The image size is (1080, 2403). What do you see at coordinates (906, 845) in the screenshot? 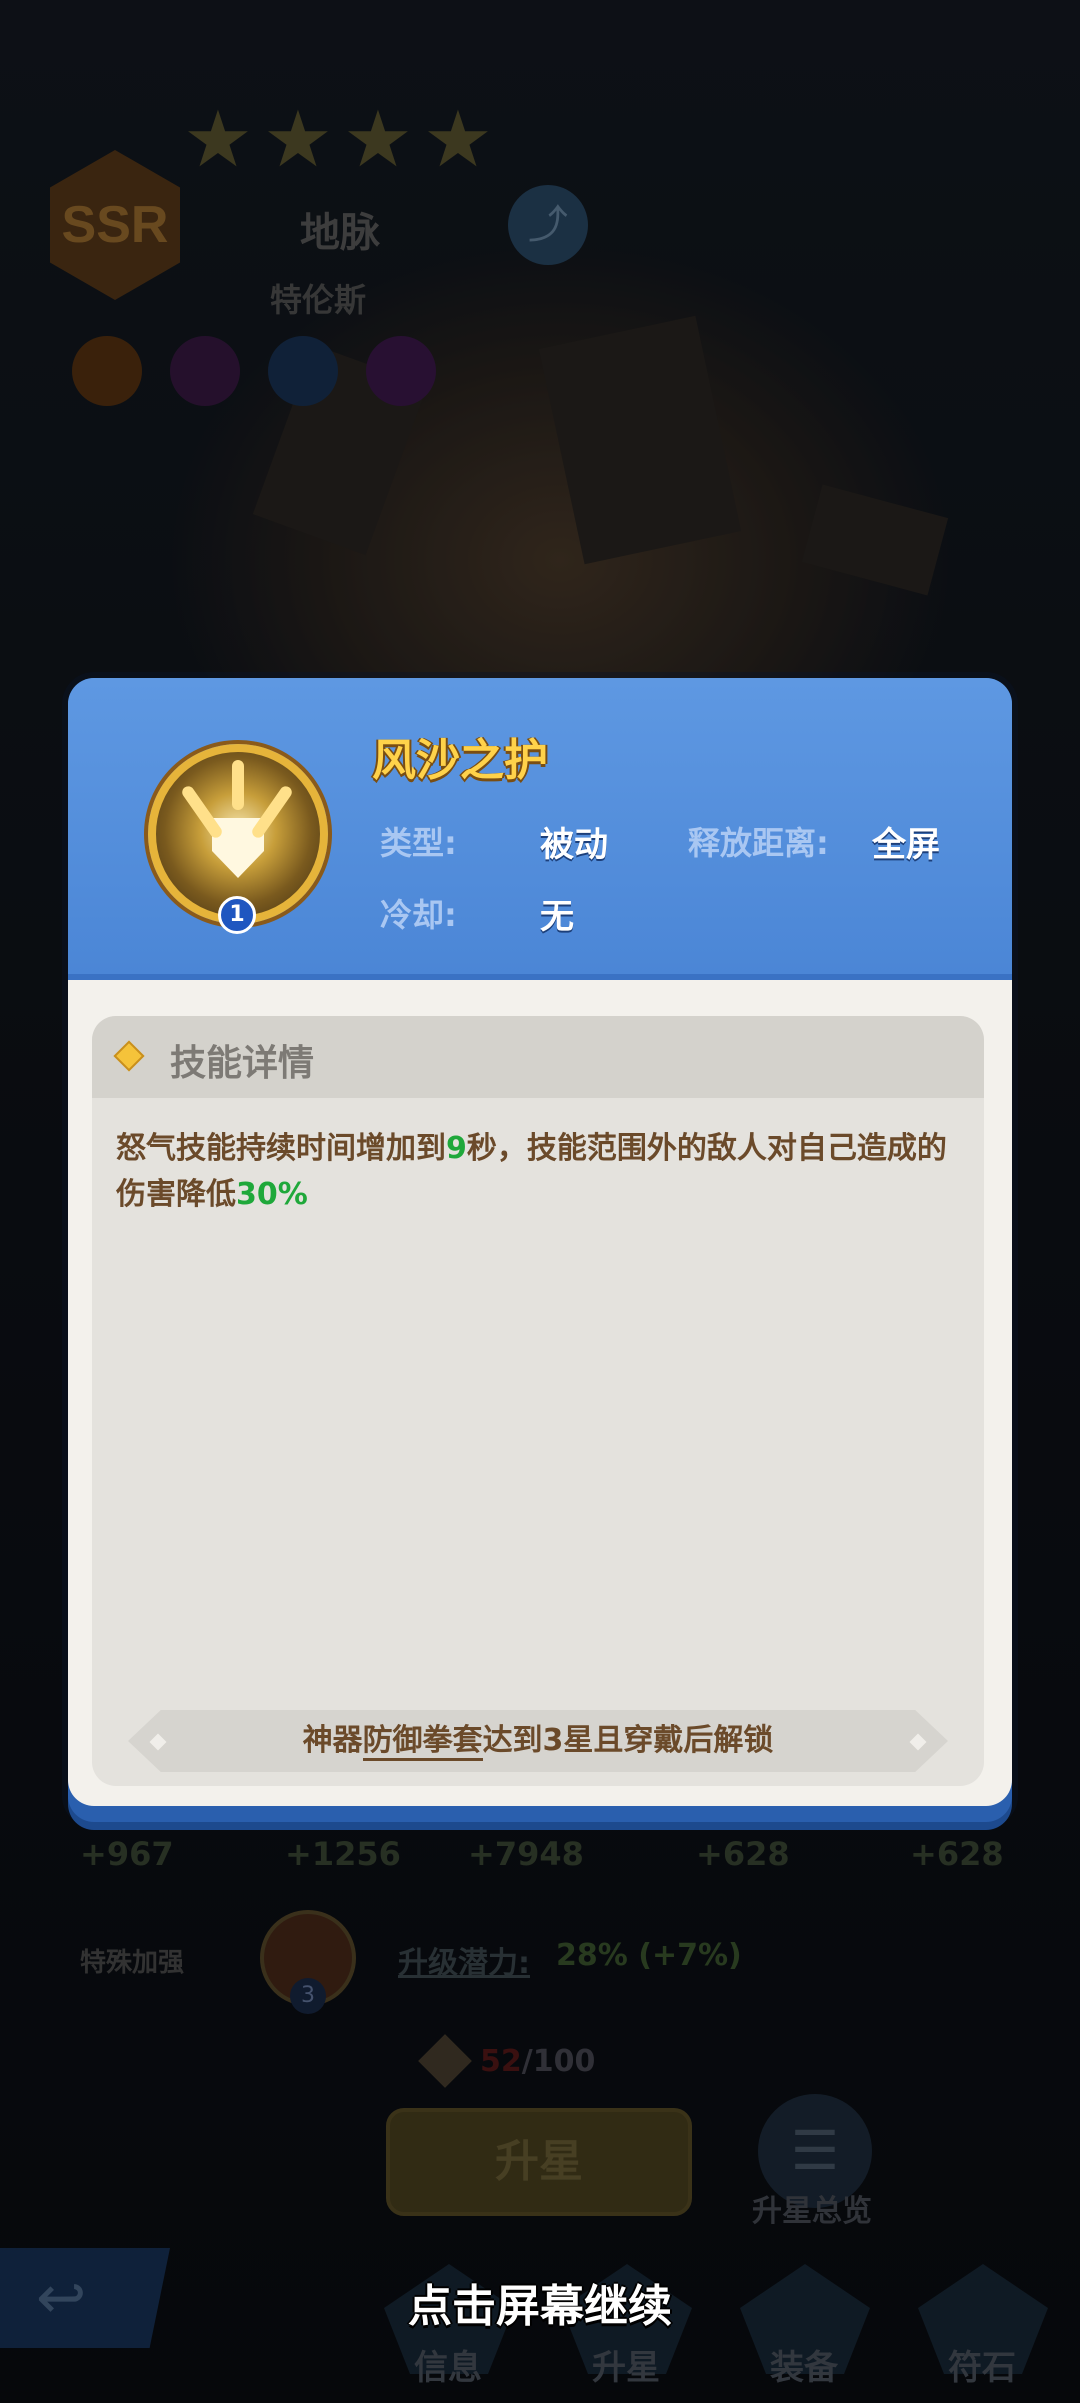
I see `range-value: 全屏` at bounding box center [906, 845].